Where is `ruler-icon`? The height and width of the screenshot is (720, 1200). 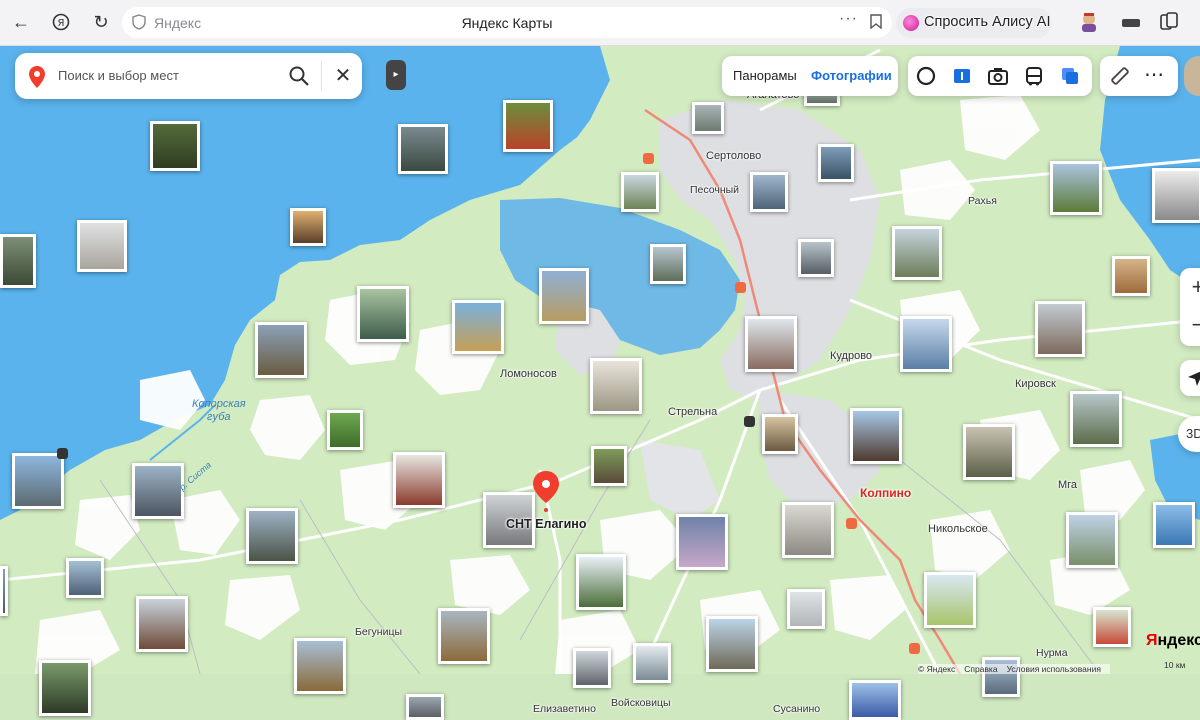 ruler-icon is located at coordinates (1120, 76).